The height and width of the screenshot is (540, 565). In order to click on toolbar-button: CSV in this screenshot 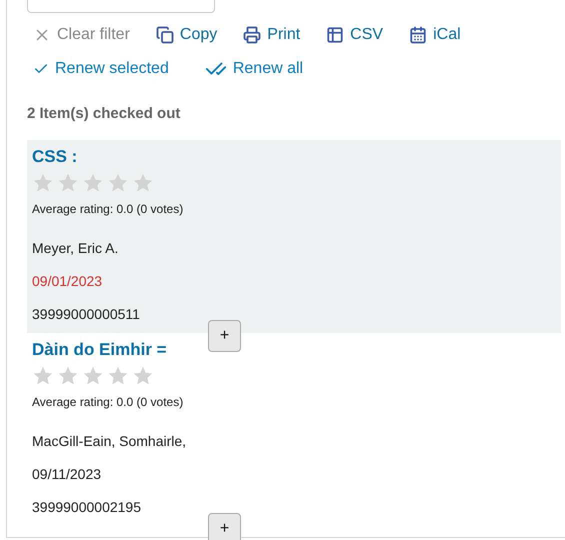, I will do `click(355, 35)`.